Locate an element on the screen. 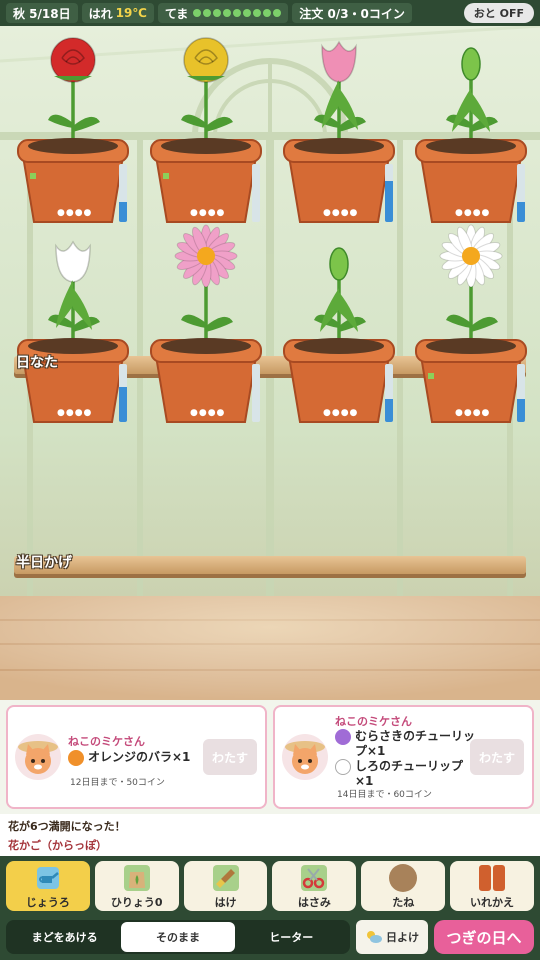  tool-brush: はけ is located at coordinates (225, 886).